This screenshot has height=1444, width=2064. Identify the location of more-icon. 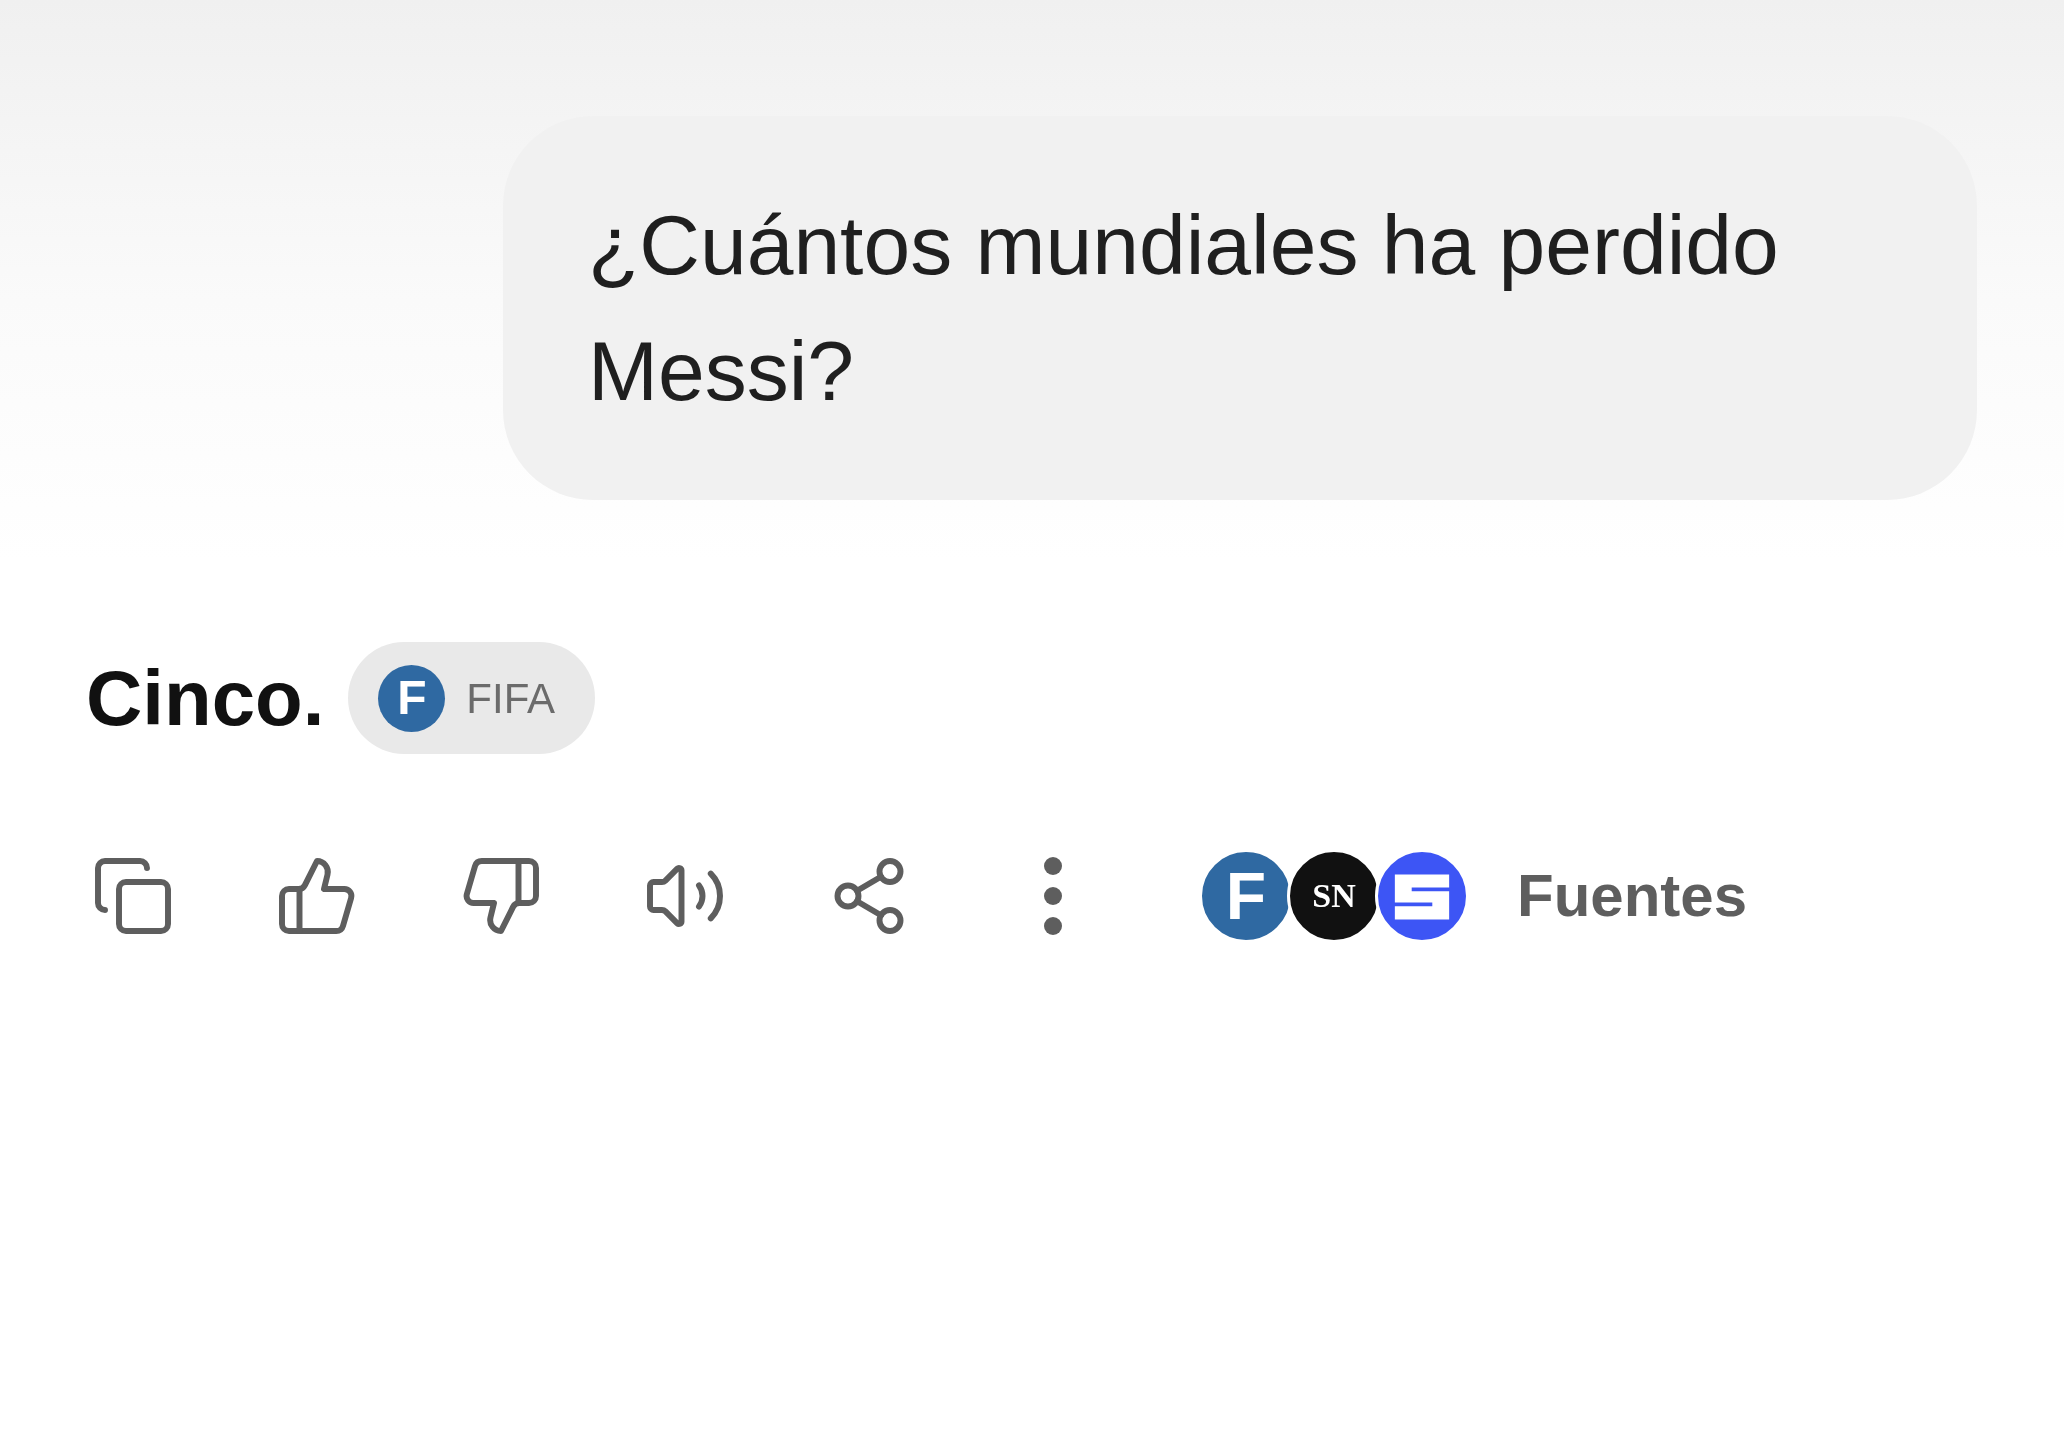
(1053, 896).